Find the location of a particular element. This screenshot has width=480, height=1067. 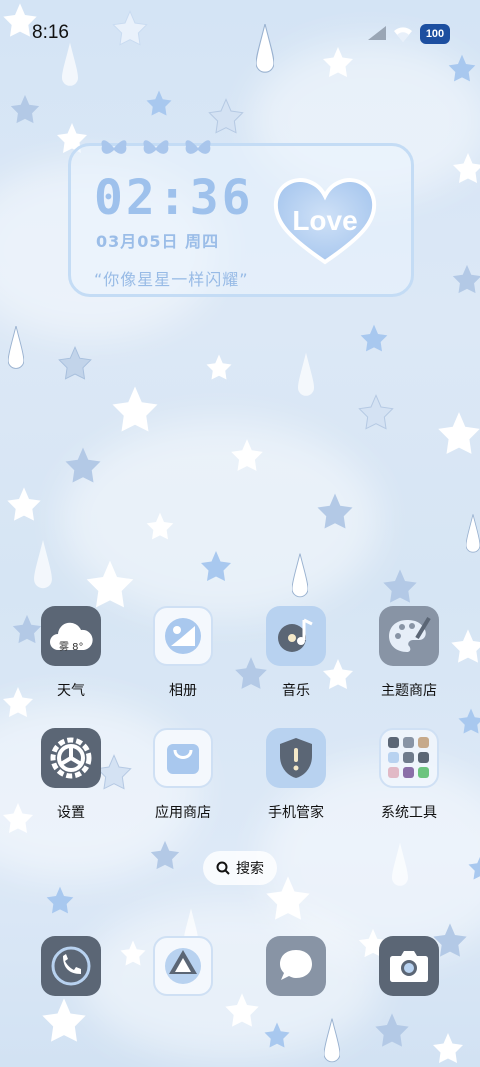

gallery-icon is located at coordinates (183, 636).